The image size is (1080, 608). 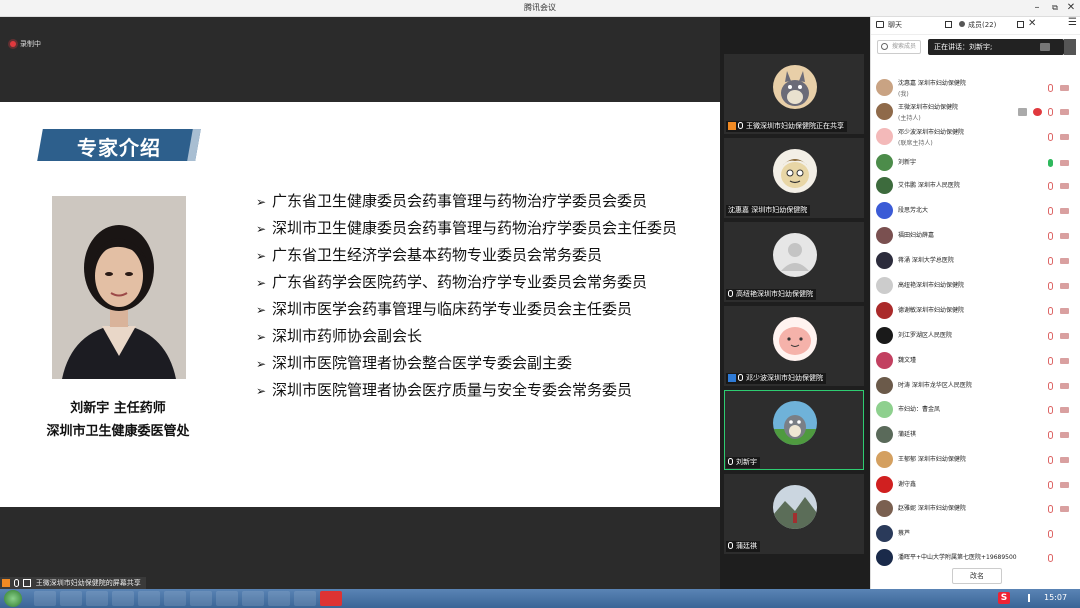 What do you see at coordinates (1055, 8) in the screenshot?
I see `maximize-button: ⧉` at bounding box center [1055, 8].